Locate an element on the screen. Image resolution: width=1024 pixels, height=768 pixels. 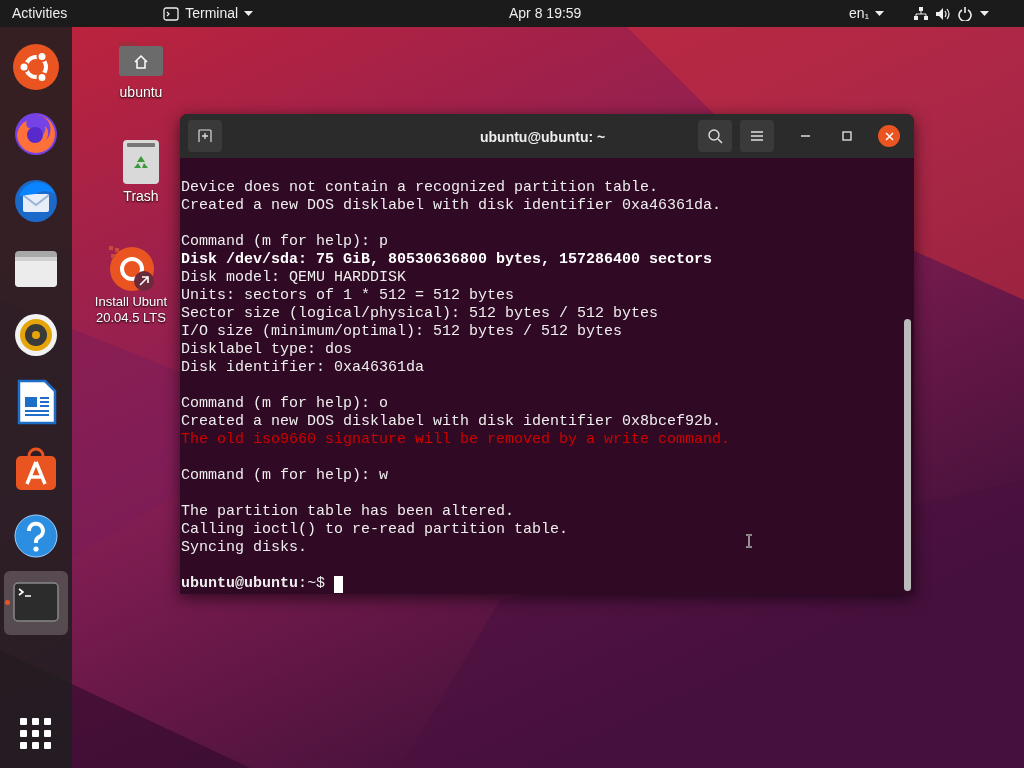
menu-icon is located at coordinates (757, 136).